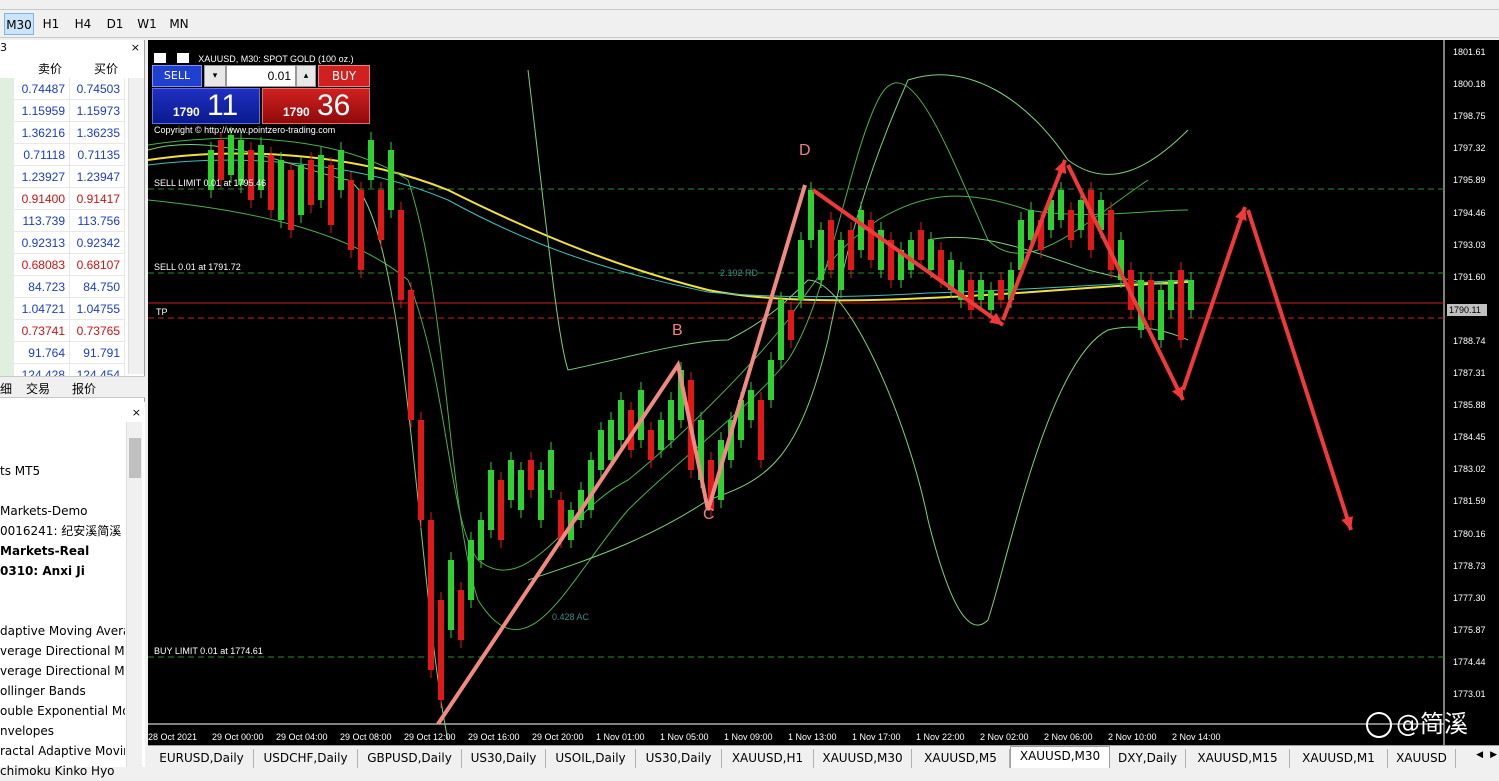 The image size is (1499, 781). I want to click on navigator-item: 0016241: 纪安溪简溪, so click(62, 531).